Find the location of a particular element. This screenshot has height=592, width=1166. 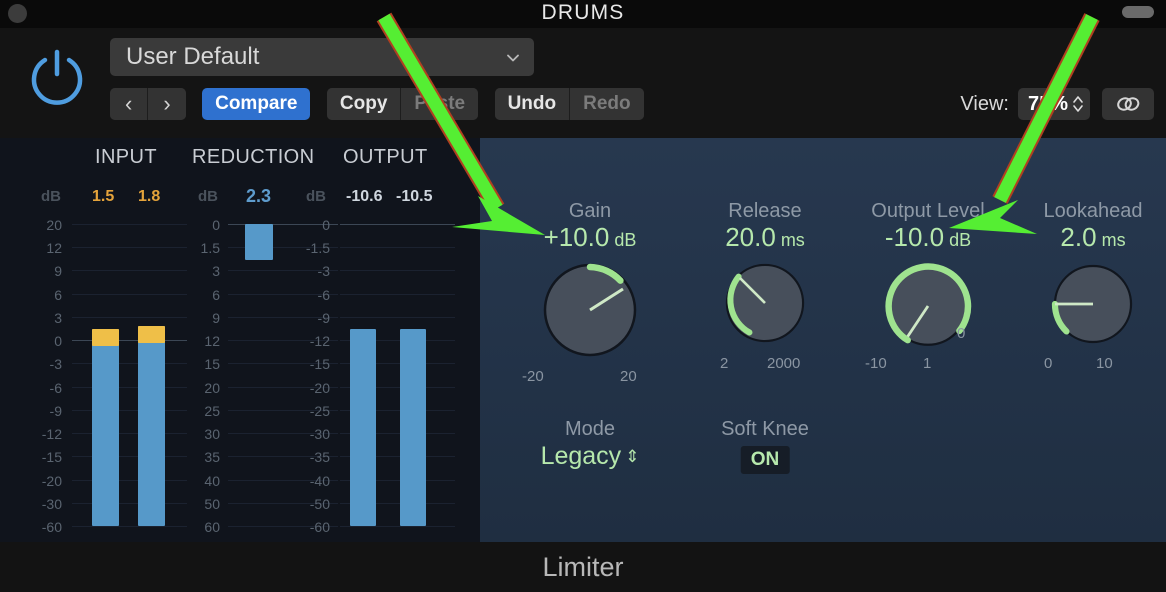

preset-name: User Default is located at coordinates (193, 56).